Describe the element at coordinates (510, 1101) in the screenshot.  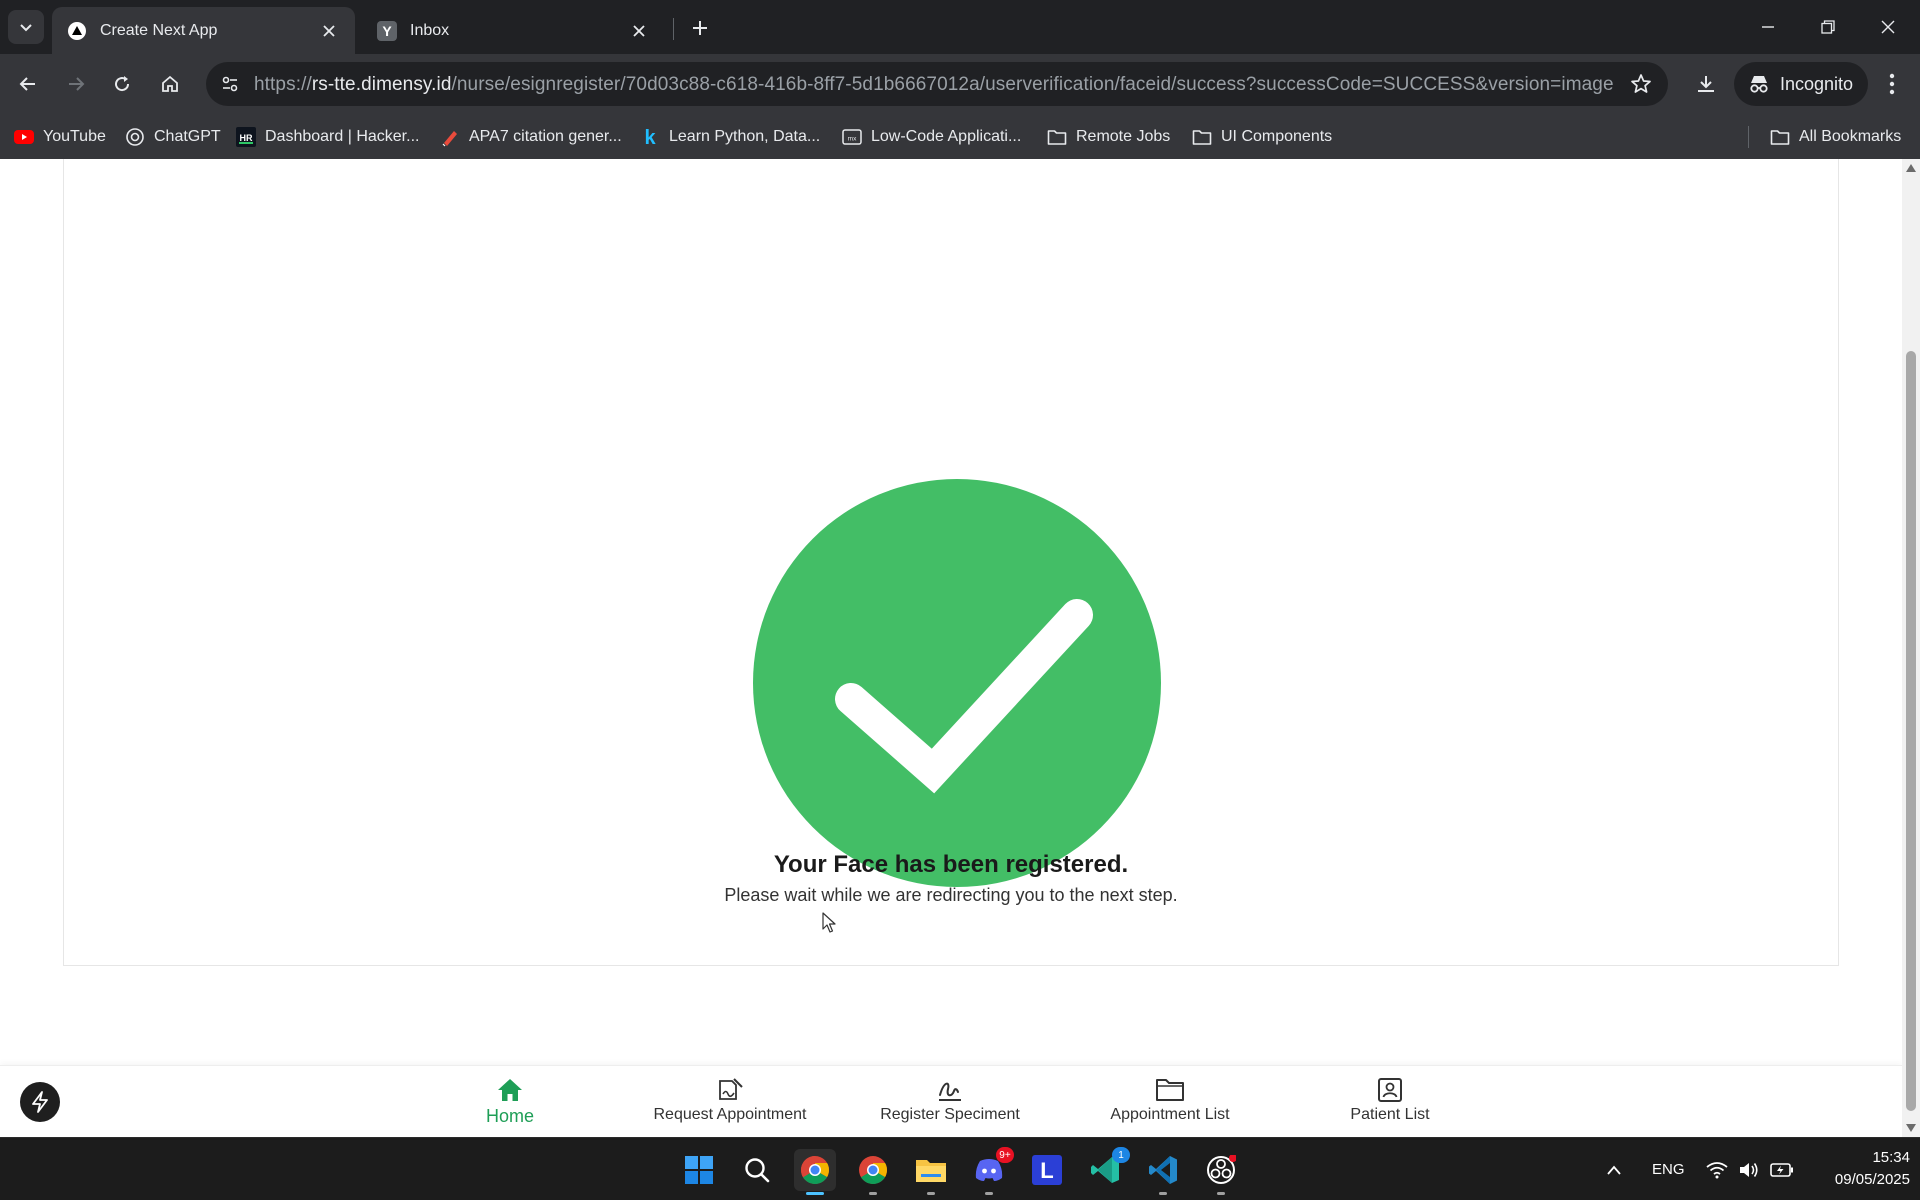
I see `nav-home: Home` at that location.